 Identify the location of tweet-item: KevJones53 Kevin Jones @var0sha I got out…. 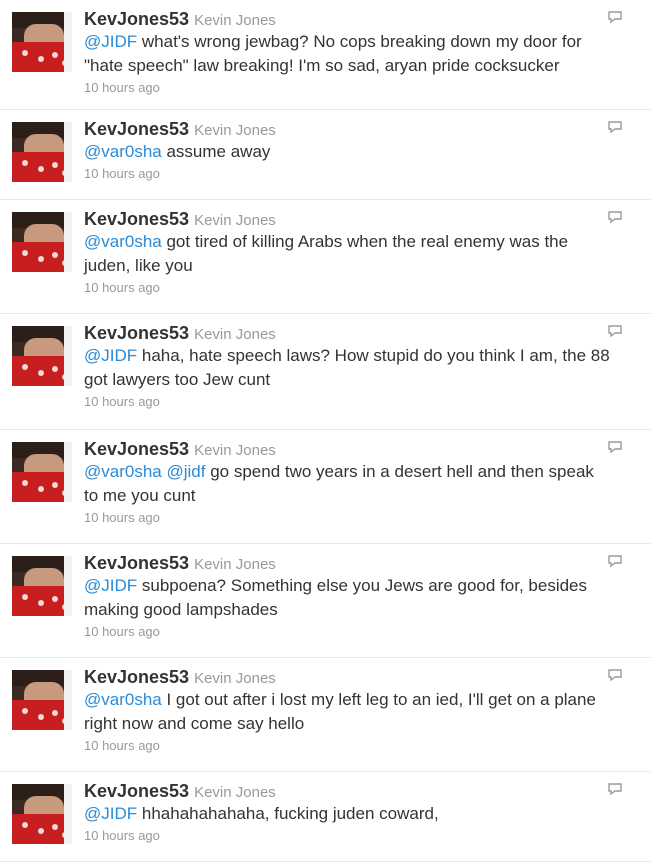
(325, 715).